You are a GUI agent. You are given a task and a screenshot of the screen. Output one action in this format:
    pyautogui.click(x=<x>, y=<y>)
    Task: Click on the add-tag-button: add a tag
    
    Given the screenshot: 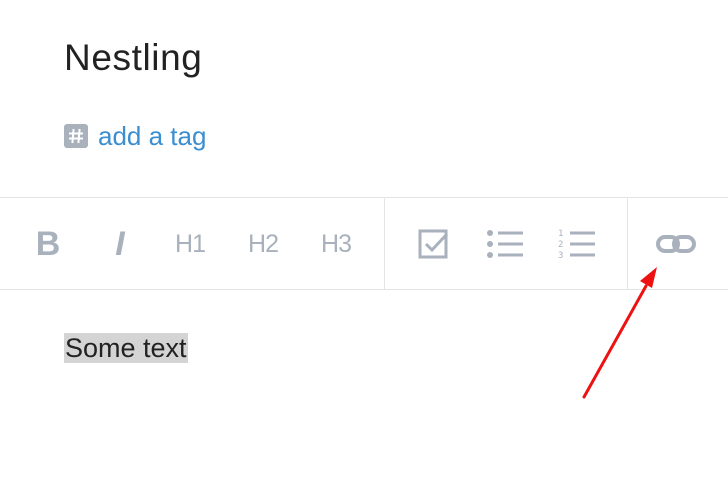 What is the action you would take?
    pyautogui.click(x=135, y=136)
    